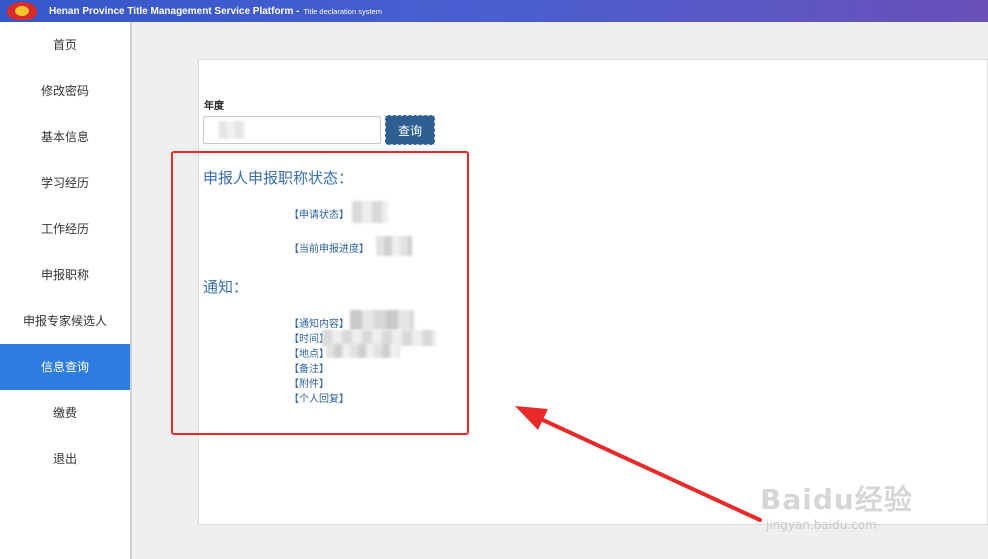 Image resolution: width=988 pixels, height=559 pixels. I want to click on baidu-watermark: Baidu经验 jingyan.baidu.com, so click(850, 508).